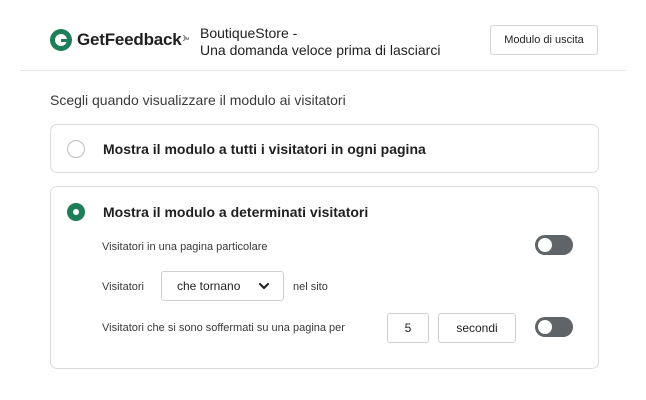  What do you see at coordinates (209, 286) in the screenshot?
I see `visitors-type-value: che tornano` at bounding box center [209, 286].